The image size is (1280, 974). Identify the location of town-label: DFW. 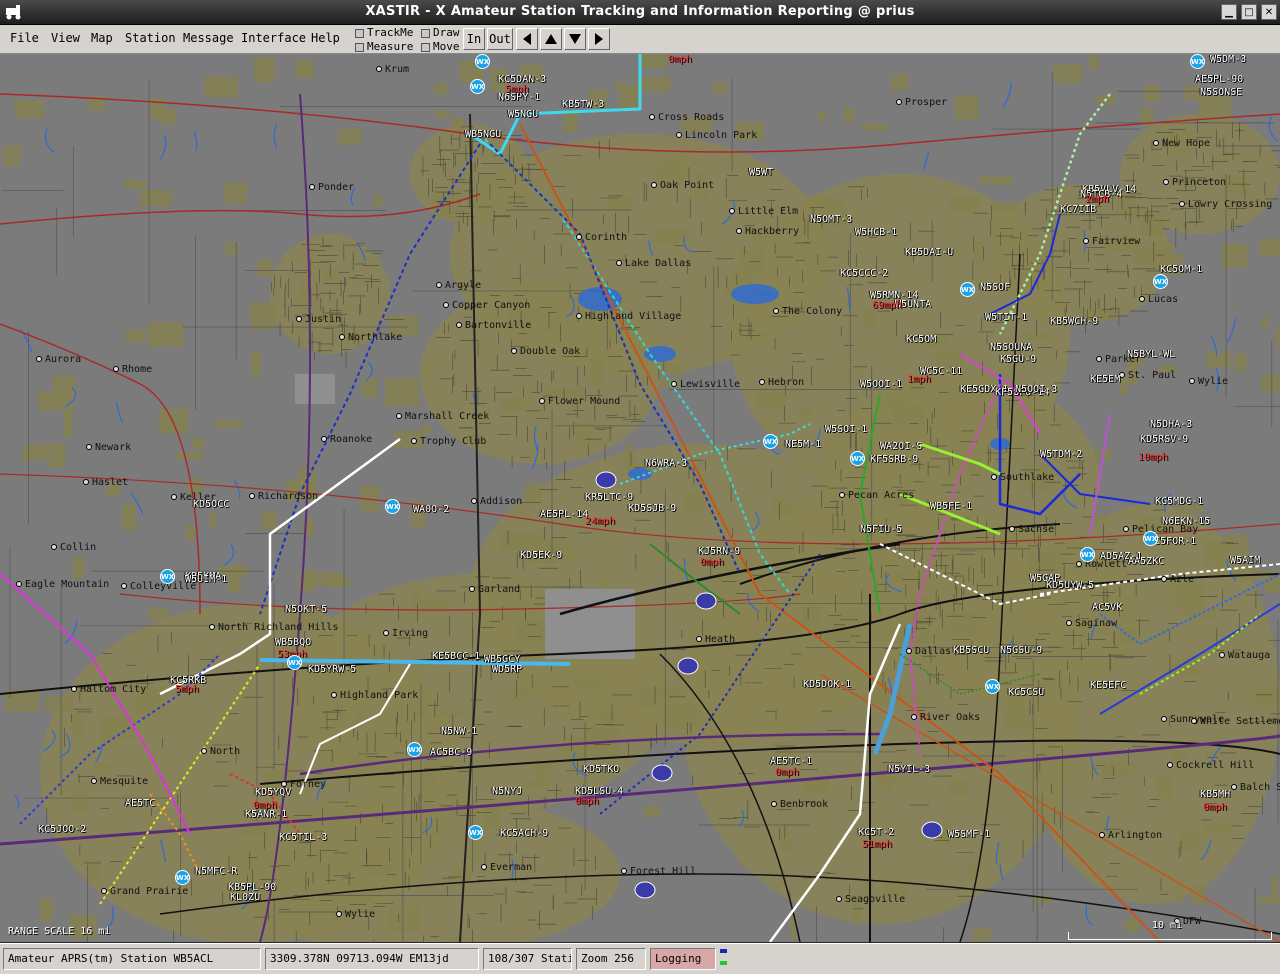
(1192, 921).